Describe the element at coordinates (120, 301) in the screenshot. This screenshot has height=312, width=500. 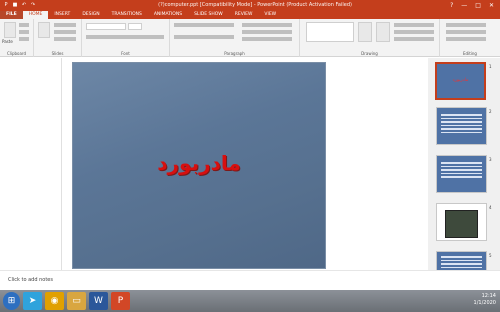
I see `powerpoint-icon: P` at that location.